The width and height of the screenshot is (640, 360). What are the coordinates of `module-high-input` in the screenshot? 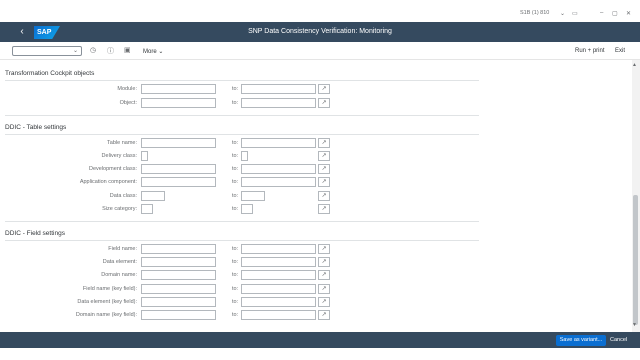 It's located at (278, 89).